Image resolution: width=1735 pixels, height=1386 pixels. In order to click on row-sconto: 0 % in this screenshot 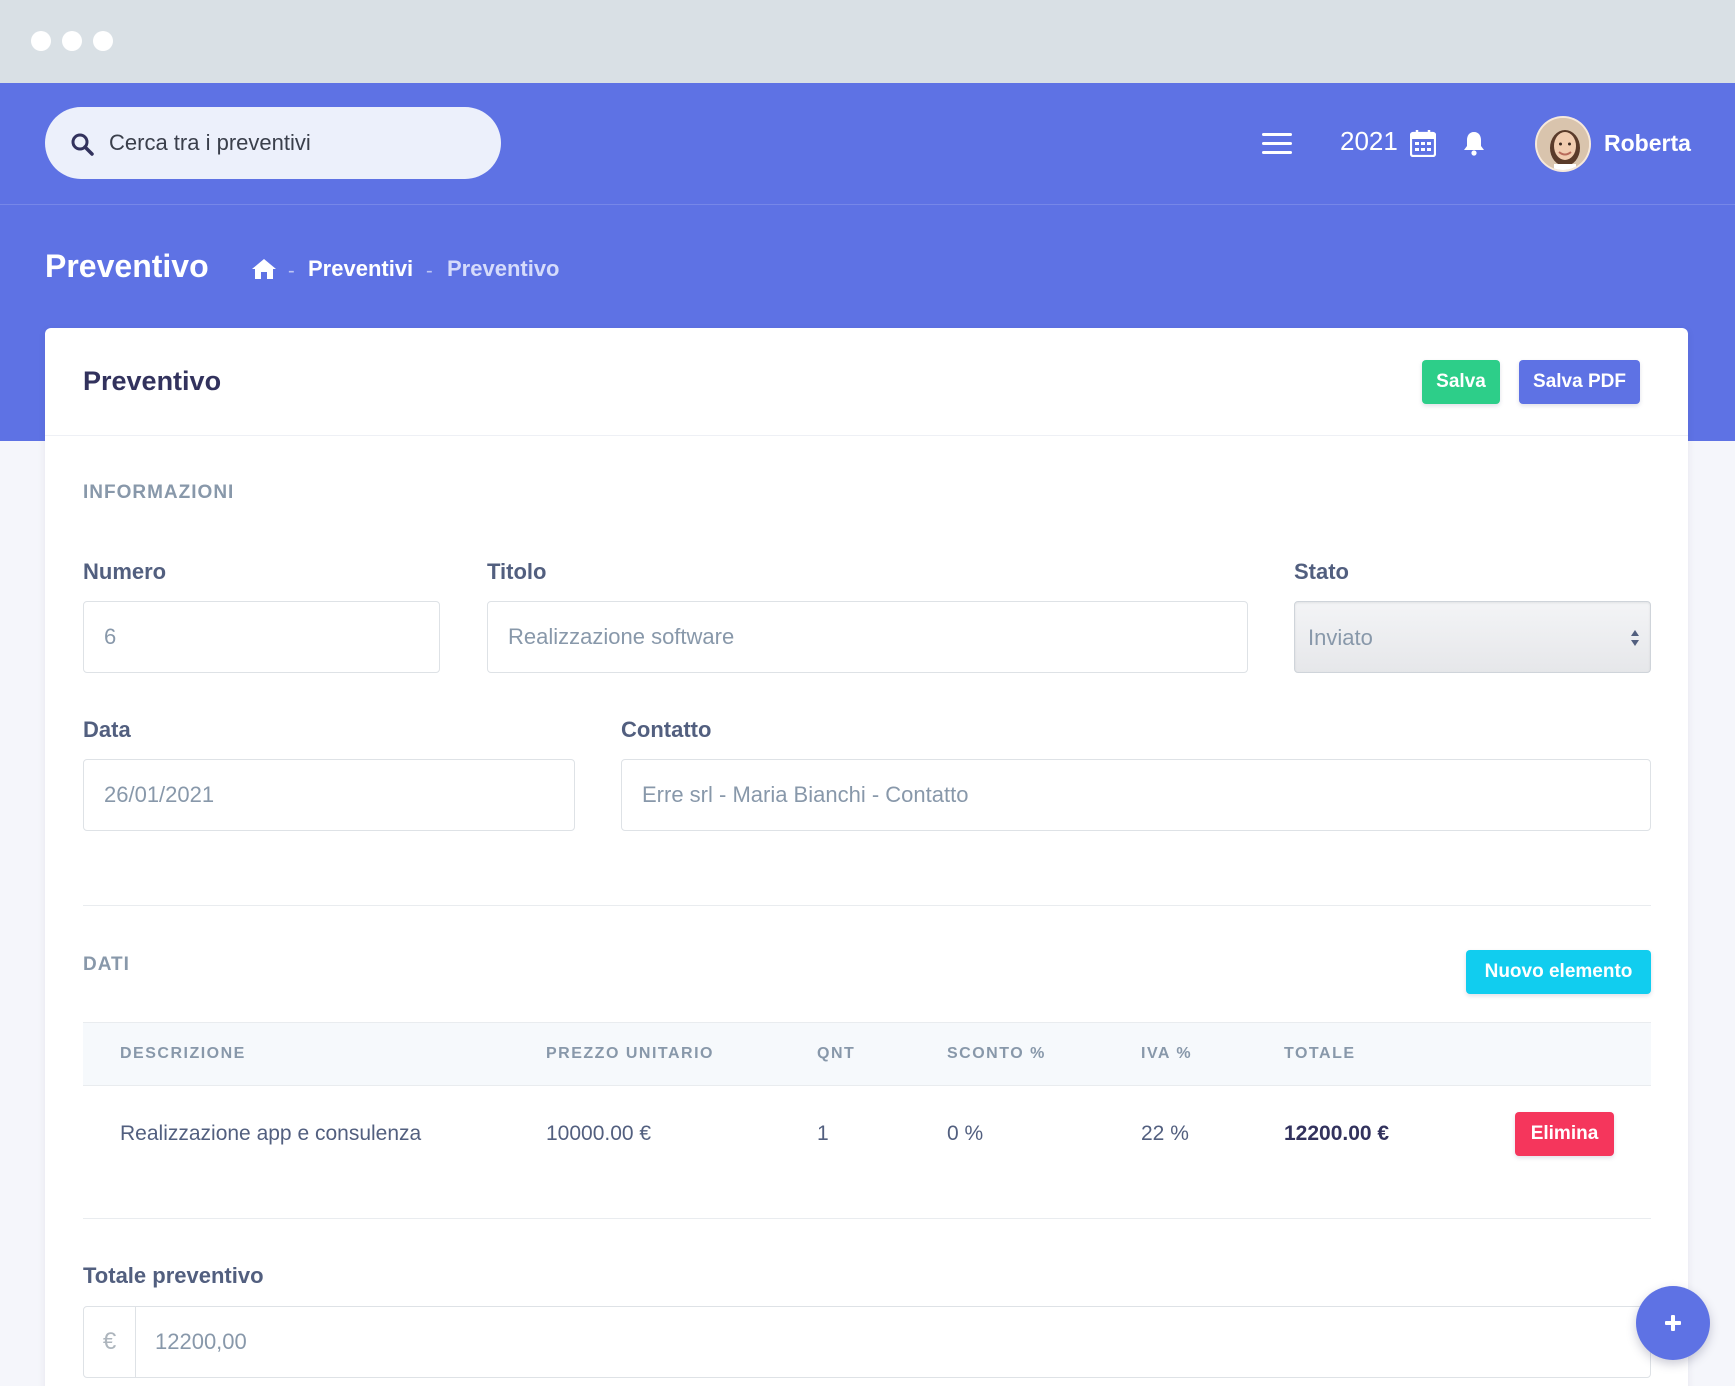, I will do `click(965, 1133)`.